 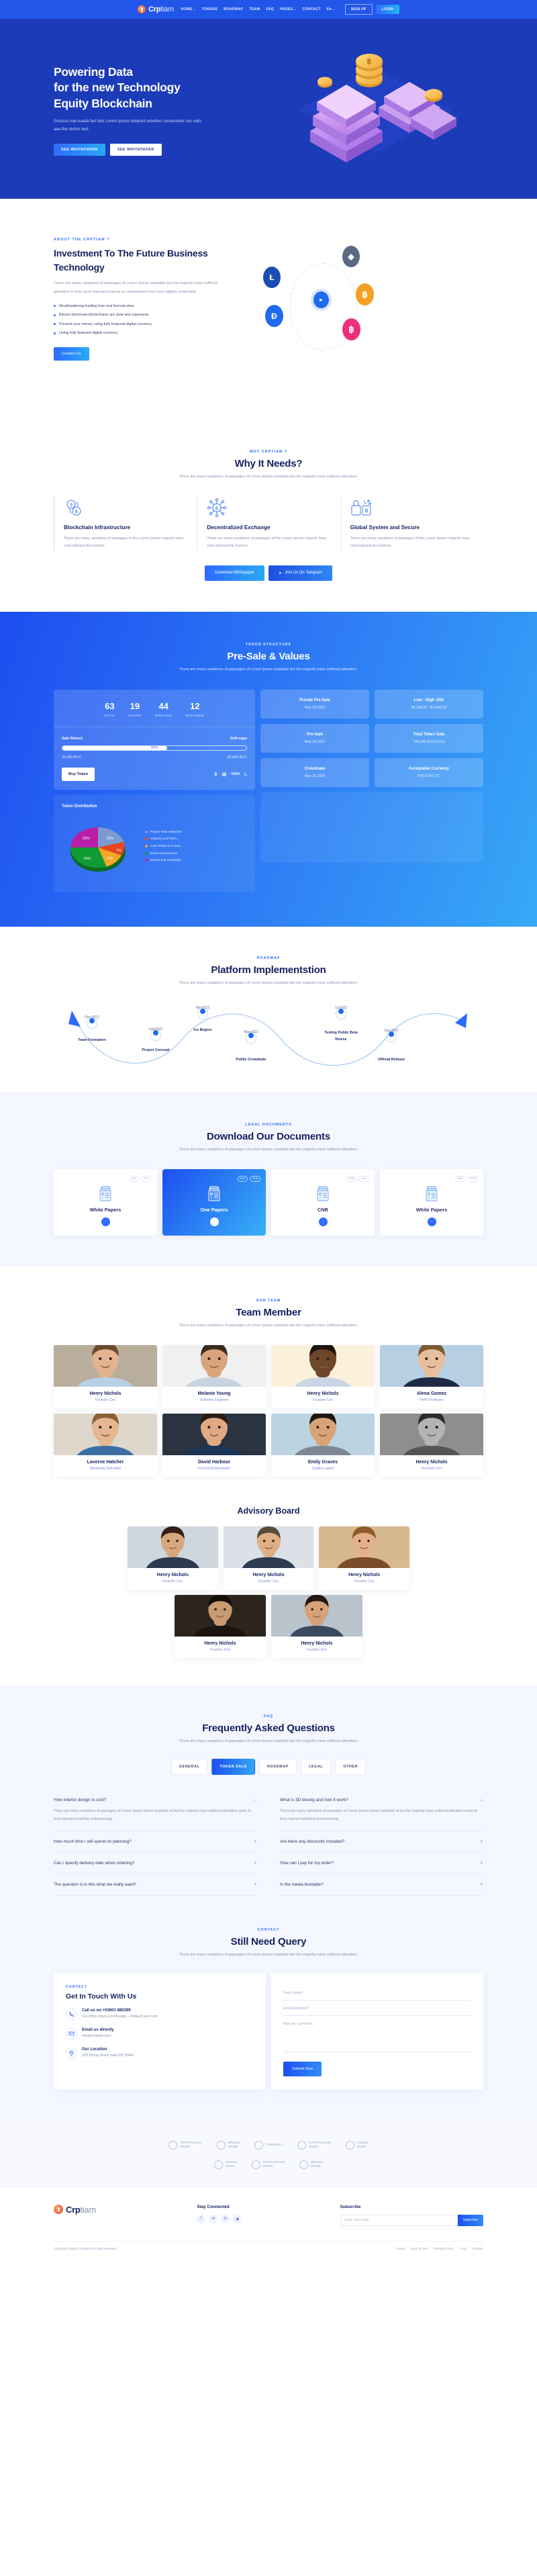 I want to click on partner-name: BRAND NAME, so click(x=234, y=2145).